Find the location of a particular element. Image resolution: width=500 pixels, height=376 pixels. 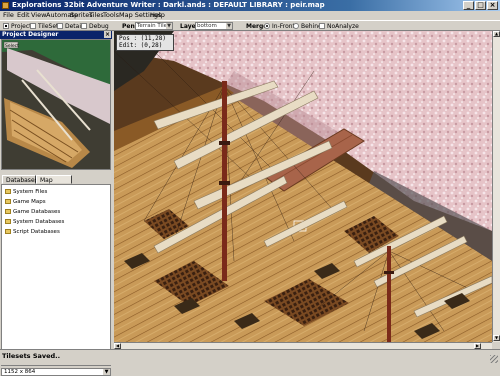

tab-map-objects: Map Objects is located at coordinates (54, 184).